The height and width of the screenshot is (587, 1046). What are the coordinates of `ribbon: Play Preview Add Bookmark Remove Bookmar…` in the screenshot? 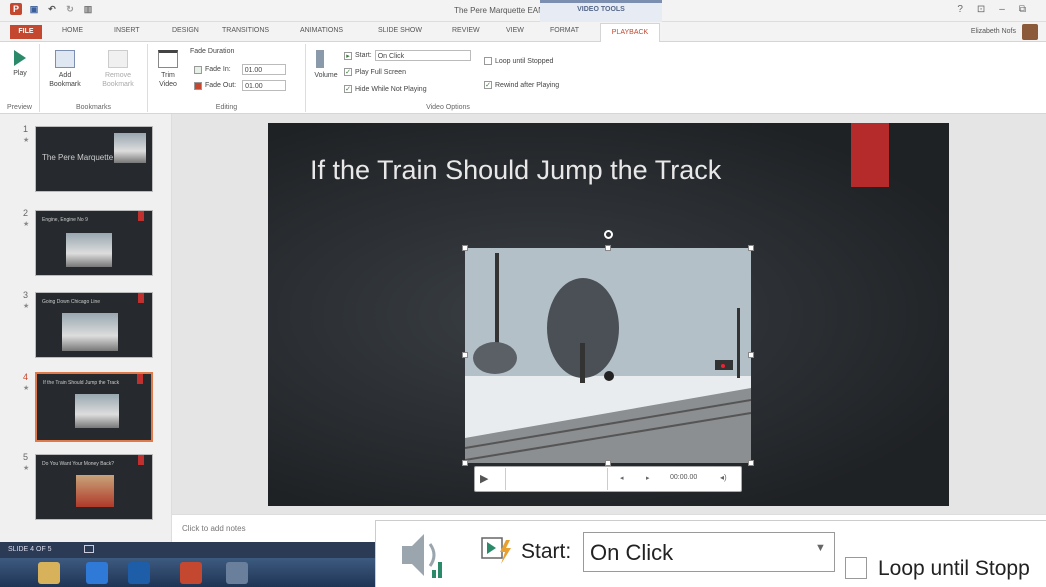 It's located at (523, 78).